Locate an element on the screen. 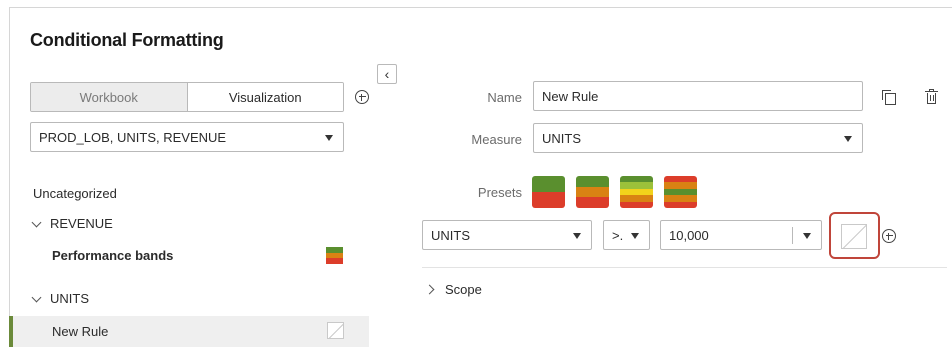  tree-group-units: UNITS is located at coordinates (59, 298).